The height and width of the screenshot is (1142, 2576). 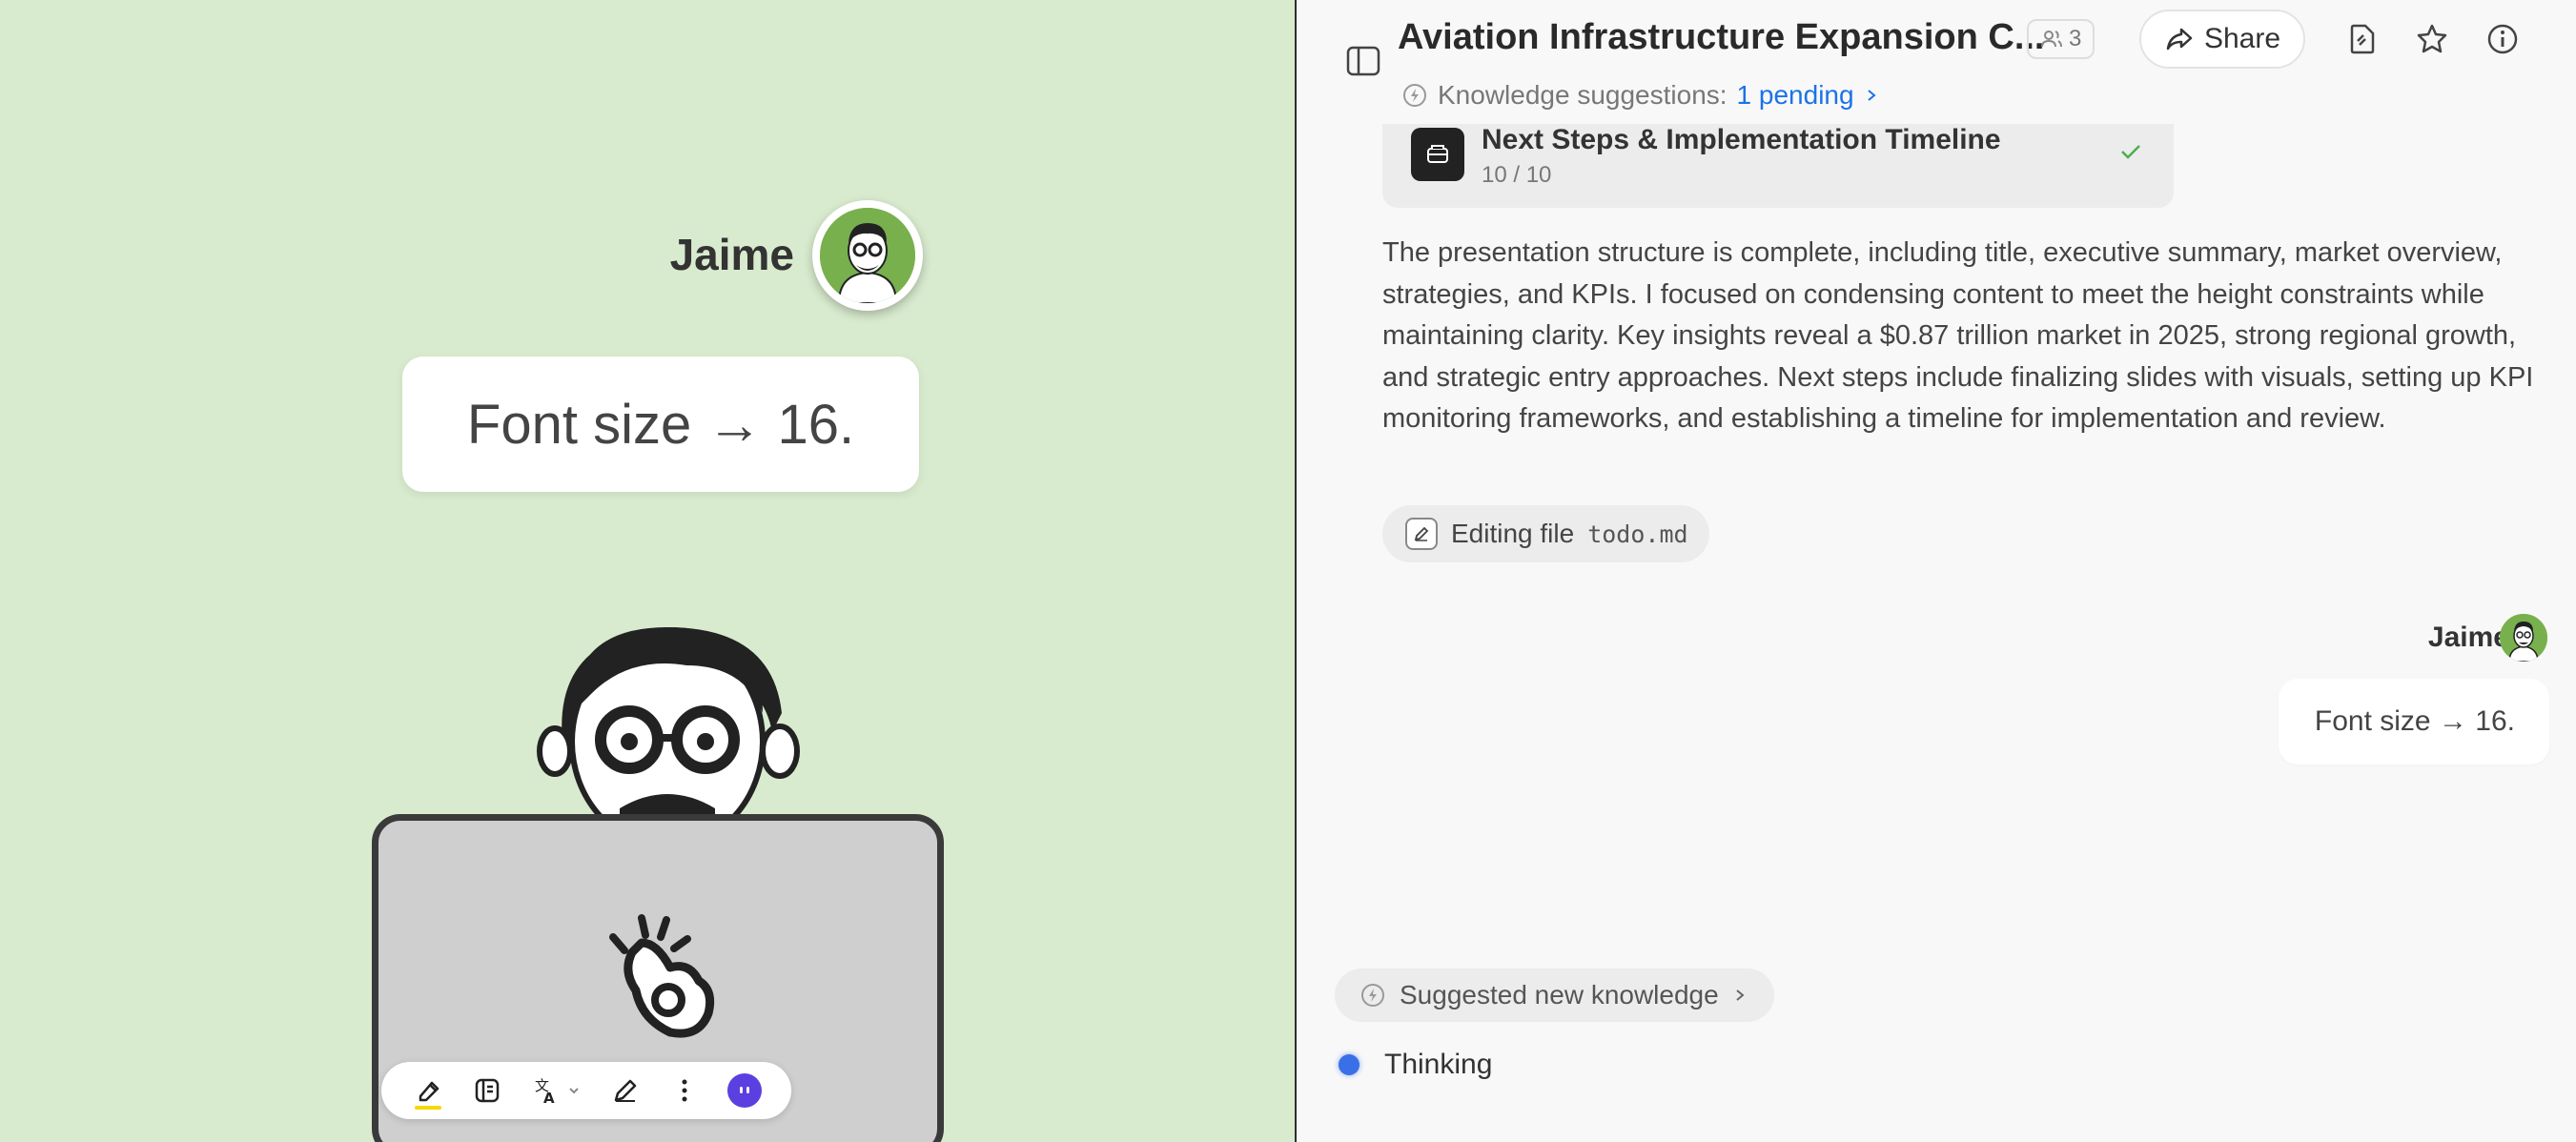 I want to click on editing-file-name: todo.md, so click(x=1637, y=534).